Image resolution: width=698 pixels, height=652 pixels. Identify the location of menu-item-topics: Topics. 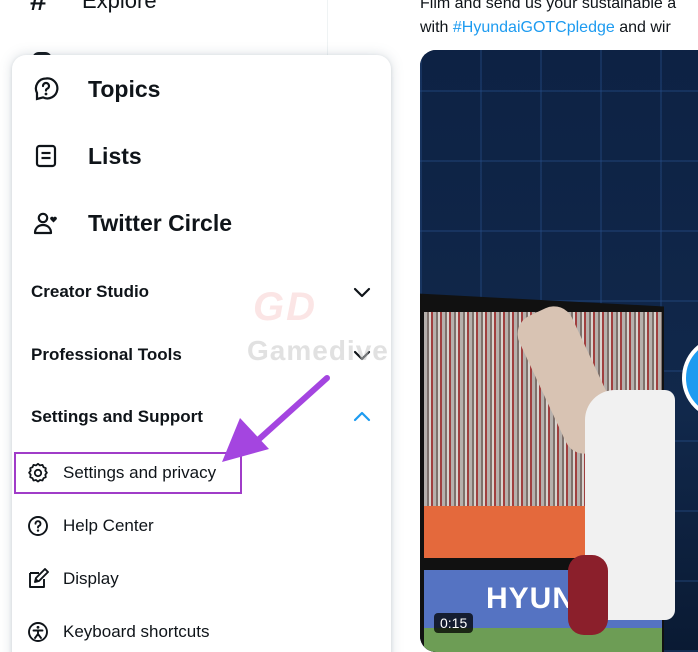
(201, 89).